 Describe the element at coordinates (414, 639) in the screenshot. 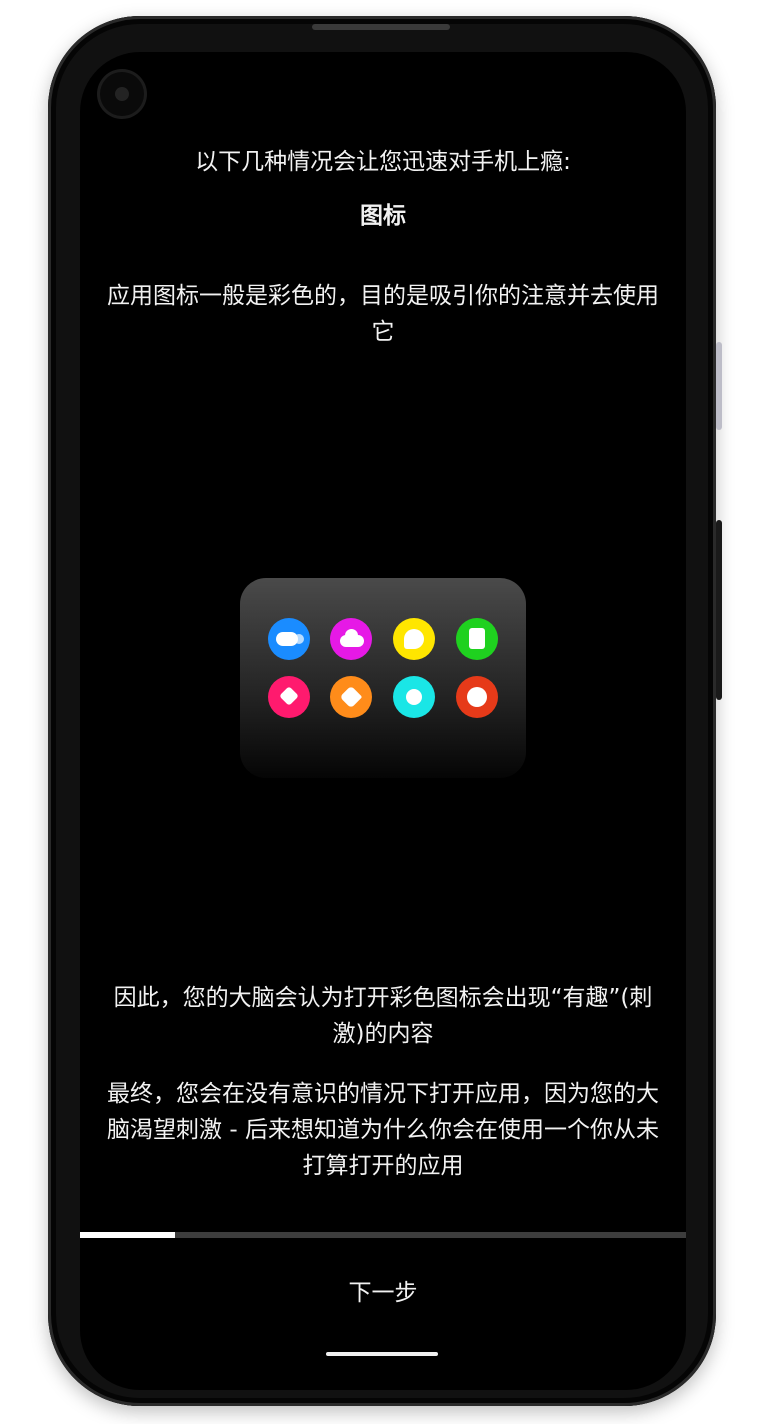

I see `chat-bubble-icon` at that location.